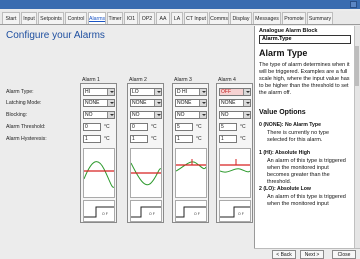  Describe the element at coordinates (226, 92) in the screenshot. I see `alarm-type-value: OFF` at that location.